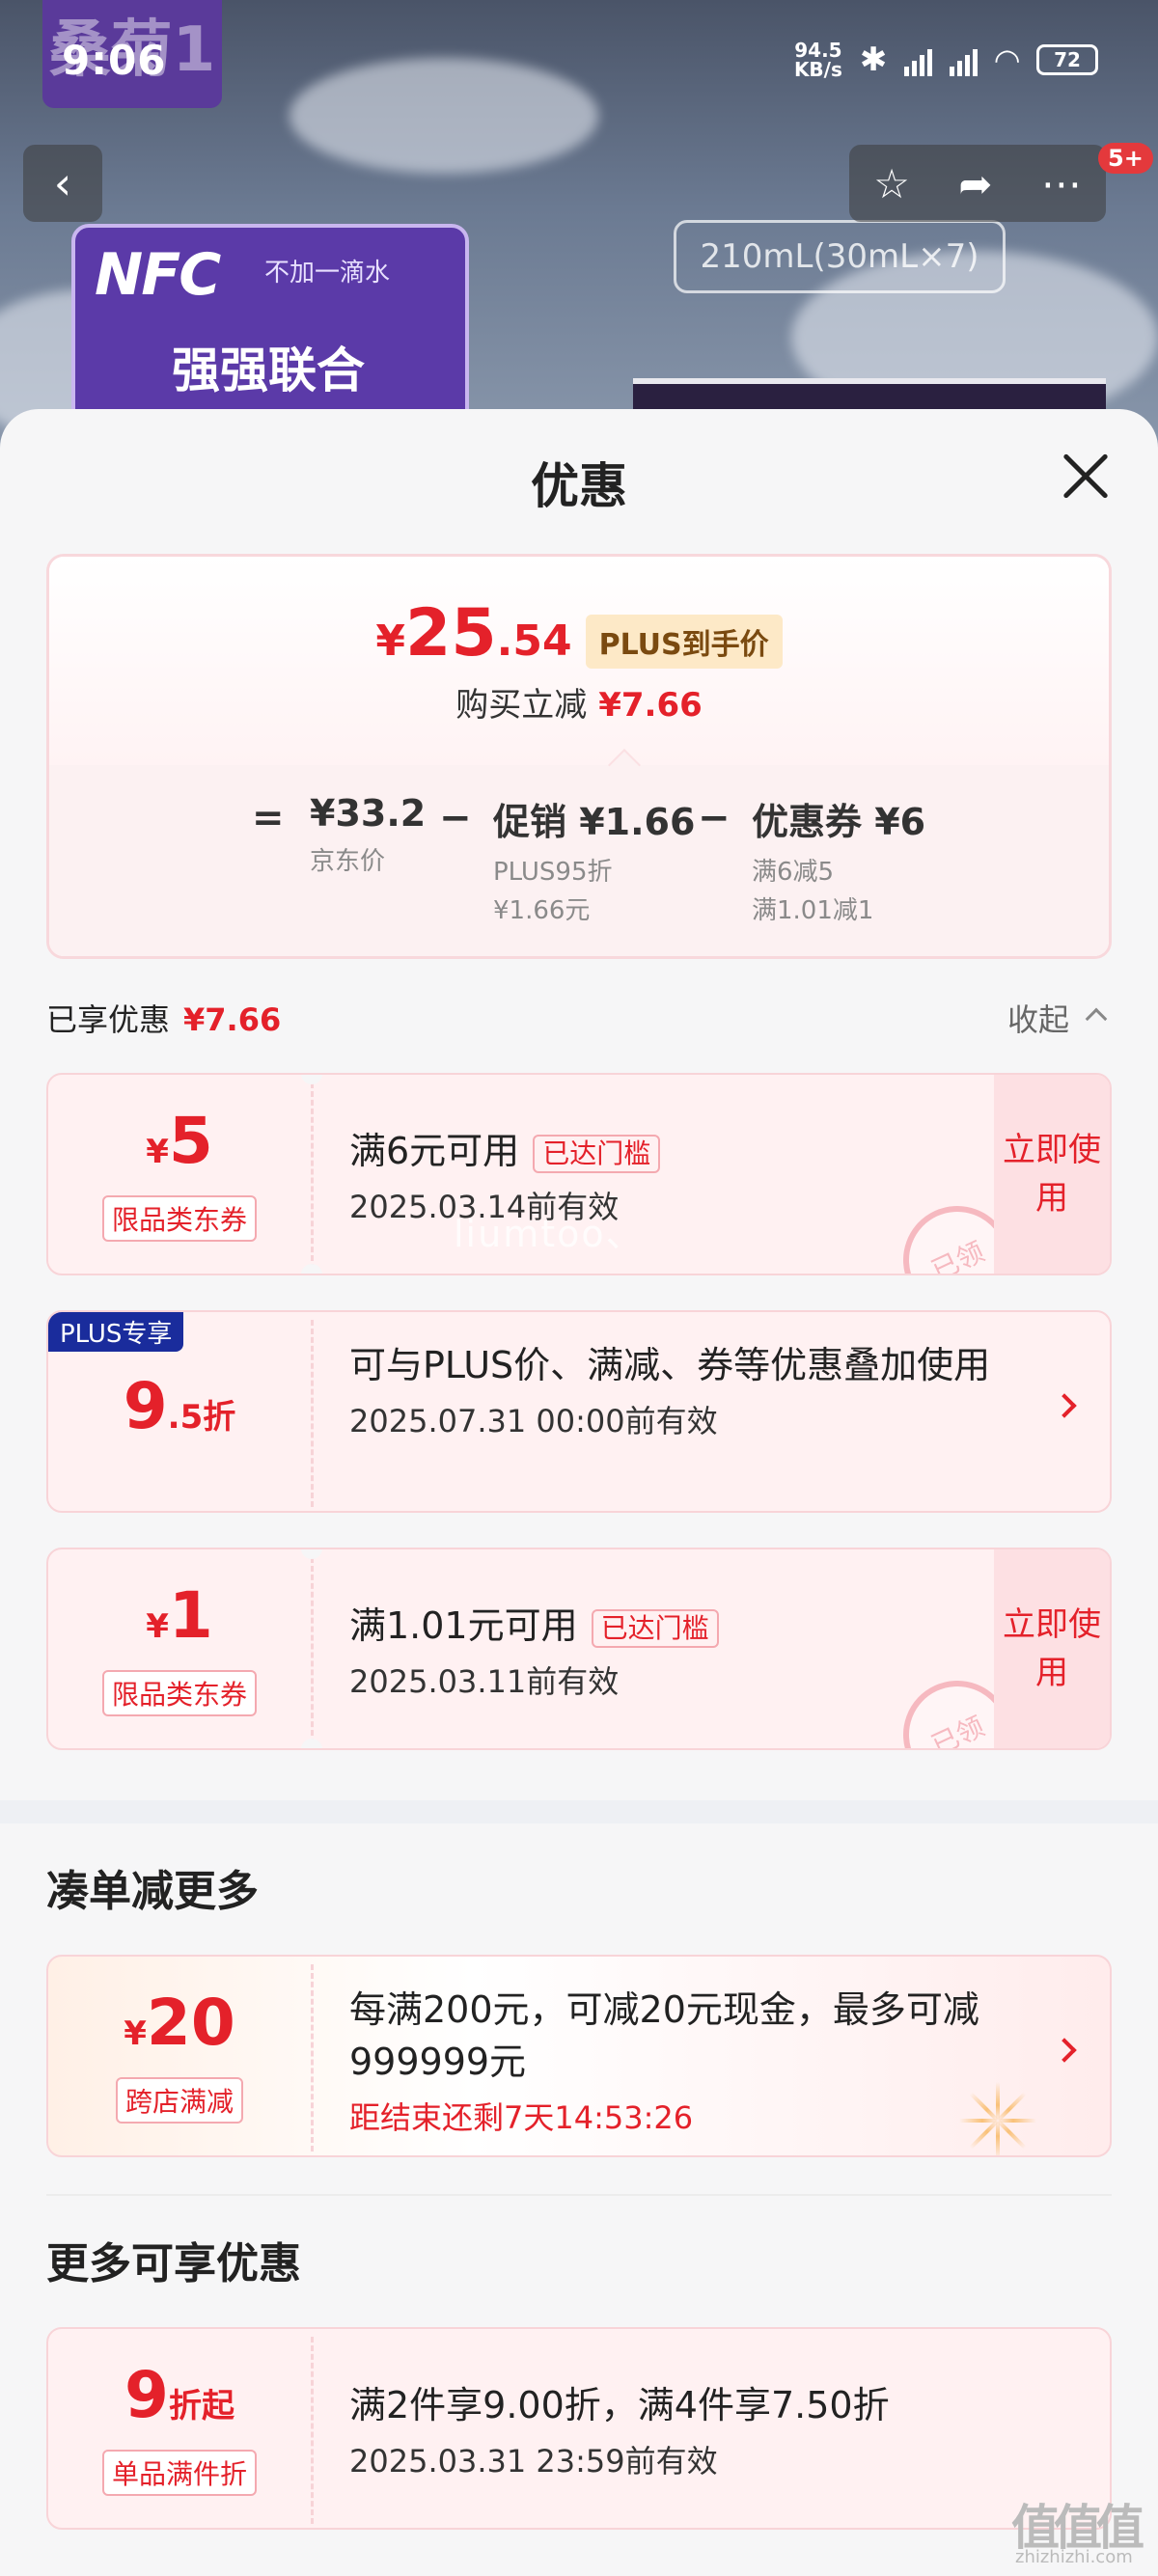  Describe the element at coordinates (1096, 1018) in the screenshot. I see `chevron-up-icon` at that location.